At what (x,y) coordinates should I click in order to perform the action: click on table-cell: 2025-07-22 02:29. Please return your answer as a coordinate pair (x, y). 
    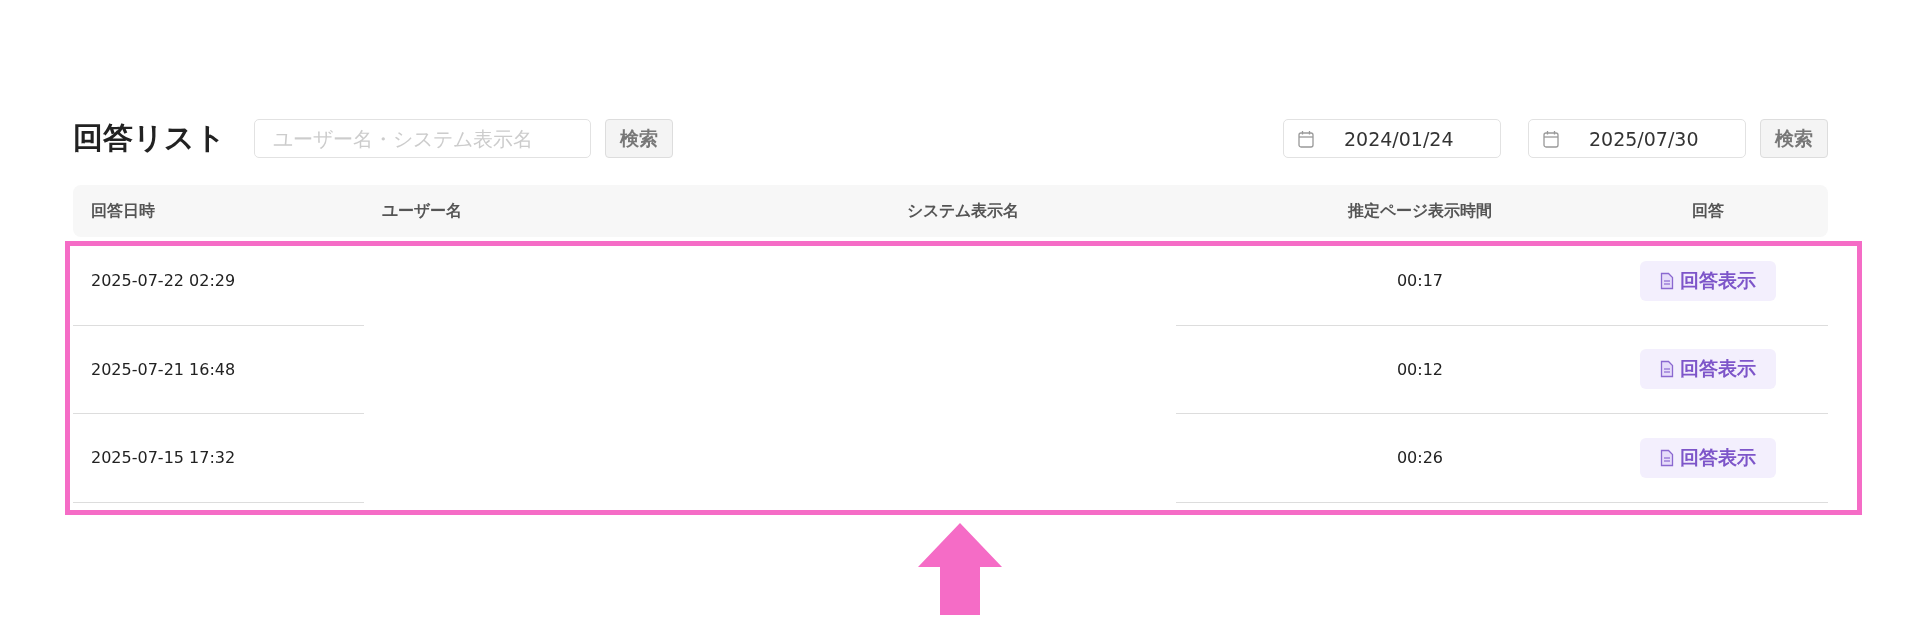
    Looking at the image, I should click on (163, 281).